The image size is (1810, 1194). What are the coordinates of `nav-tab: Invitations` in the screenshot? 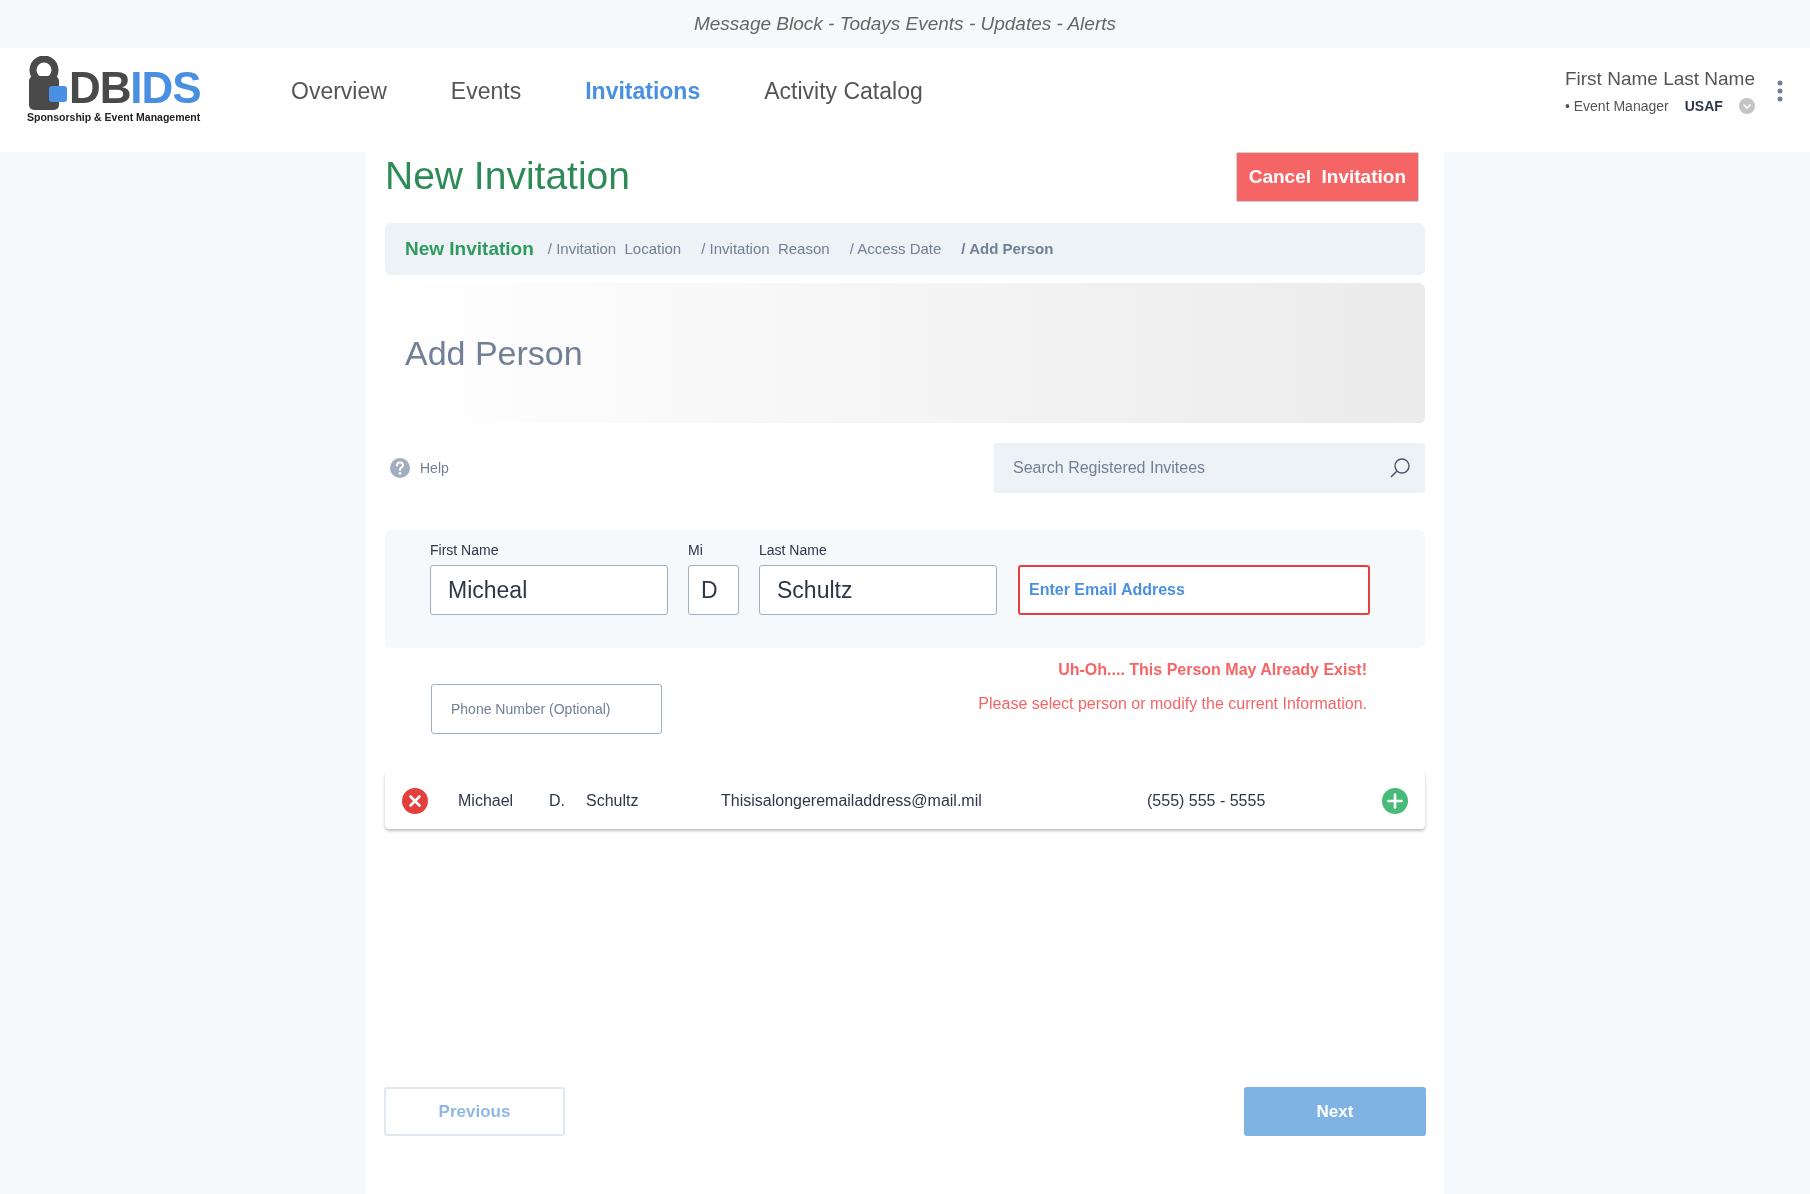 It's located at (643, 91).